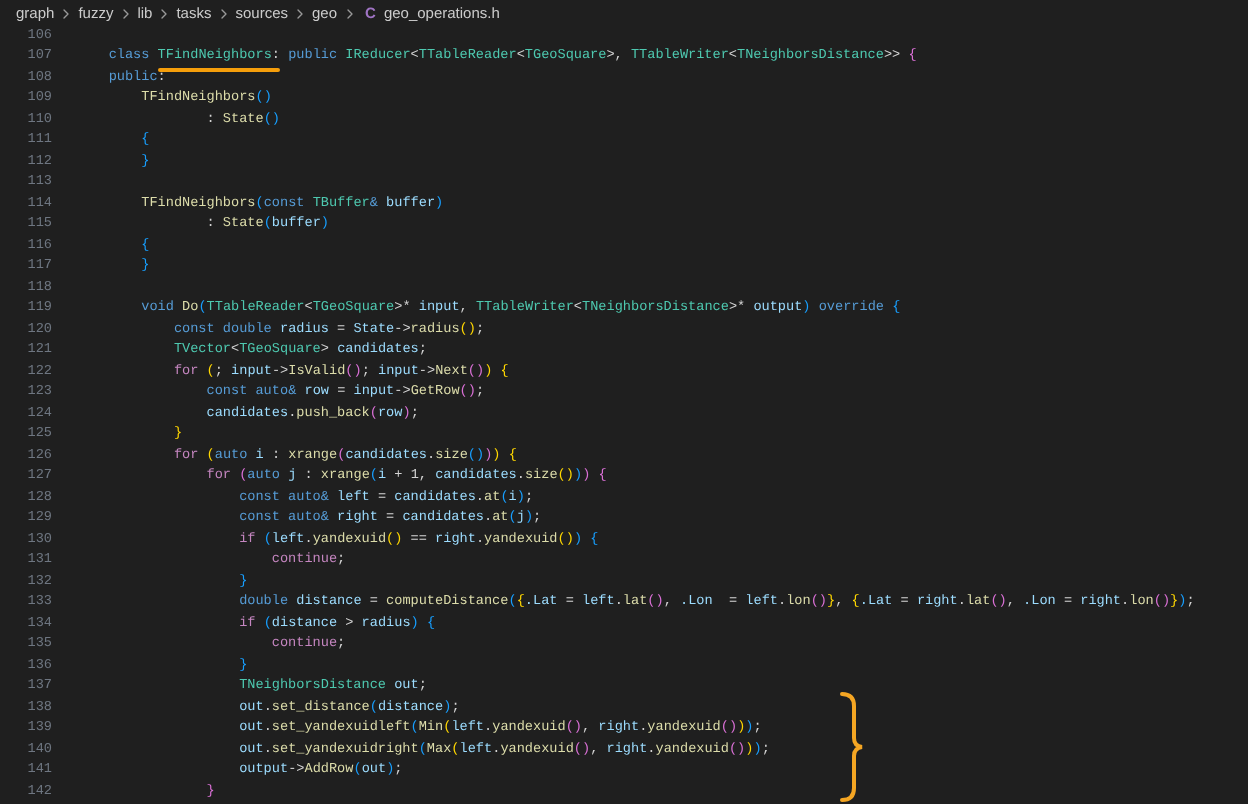 This screenshot has width=1248, height=804. Describe the element at coordinates (852, 747) in the screenshot. I see `curly-brace-drawing` at that location.